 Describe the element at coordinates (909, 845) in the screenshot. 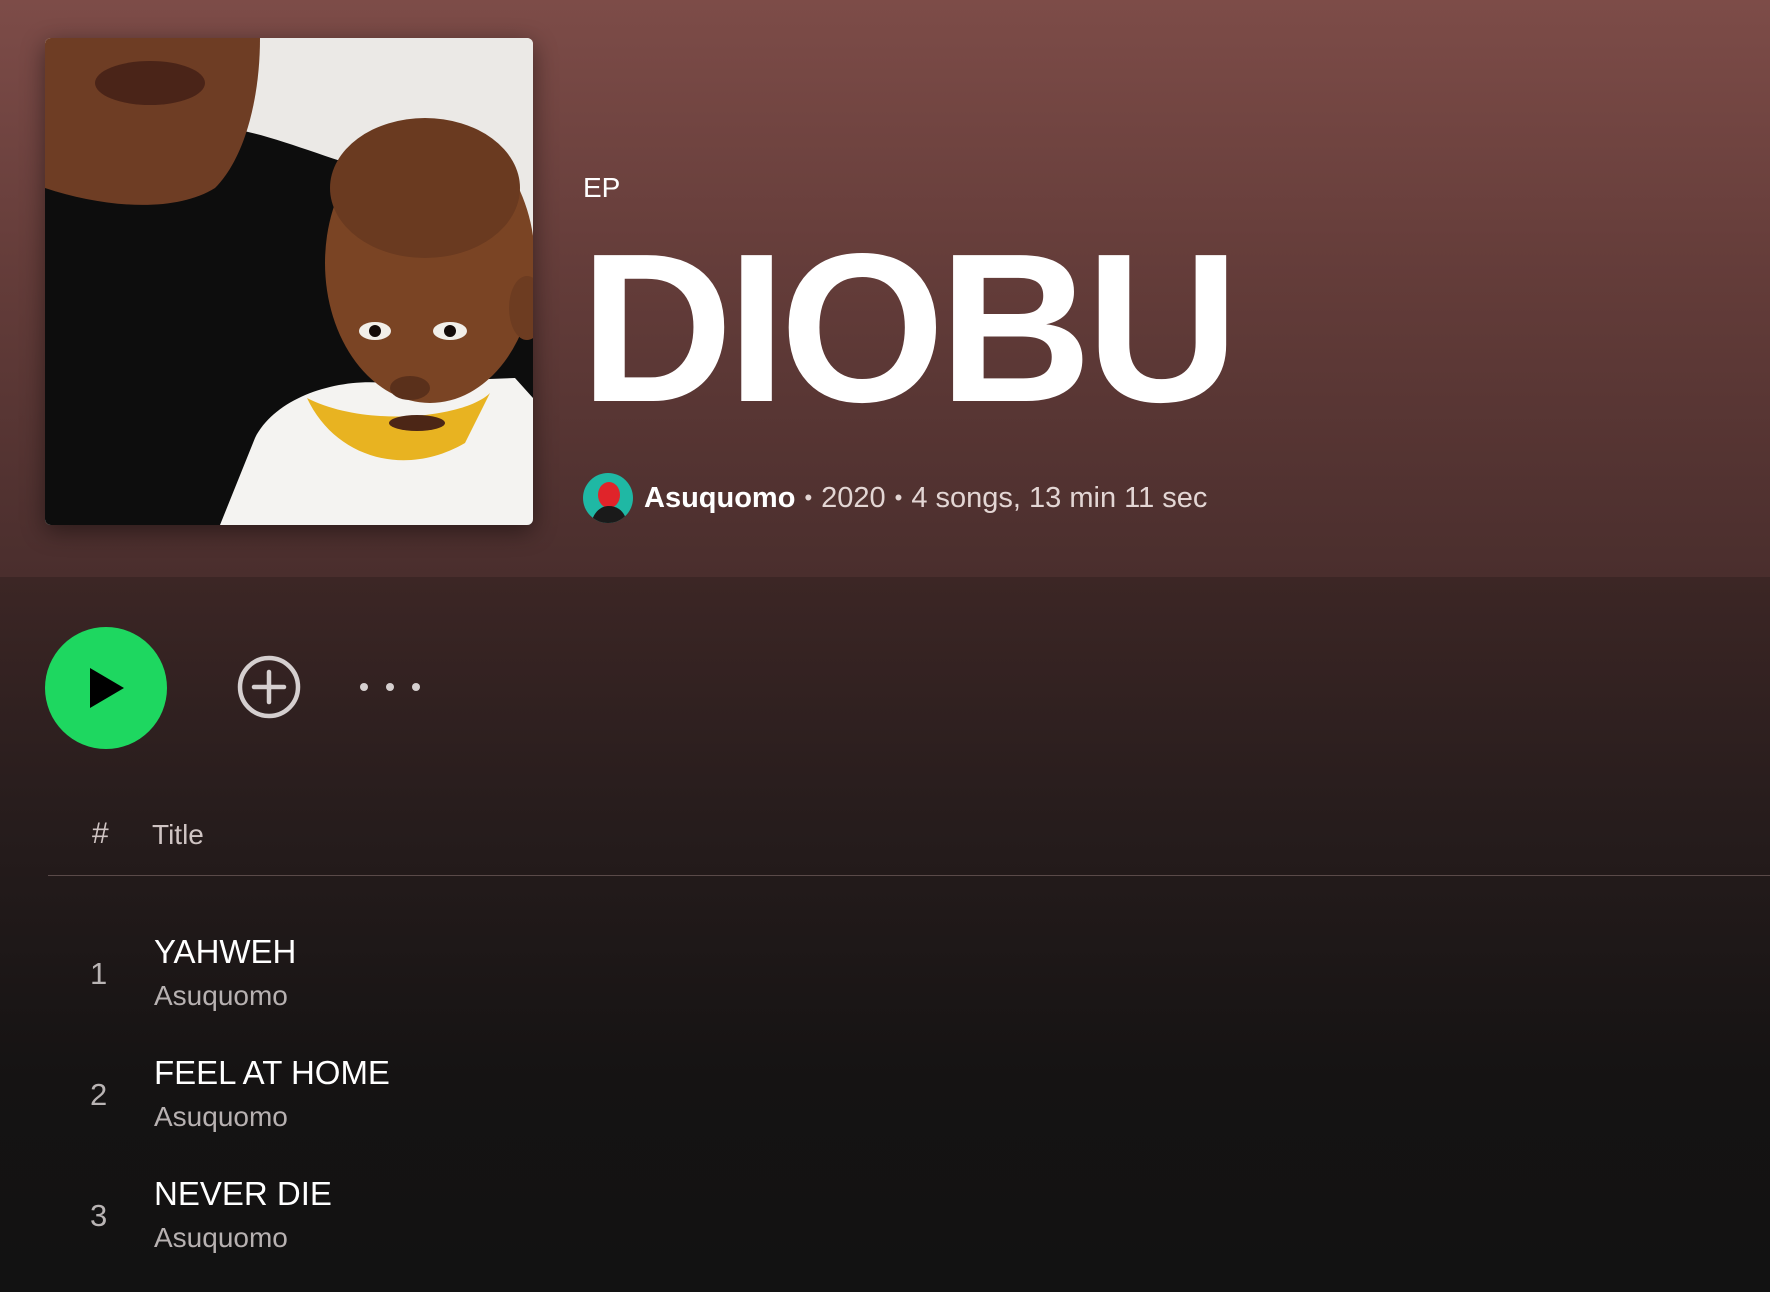

I see `track-list-header: # Title` at that location.